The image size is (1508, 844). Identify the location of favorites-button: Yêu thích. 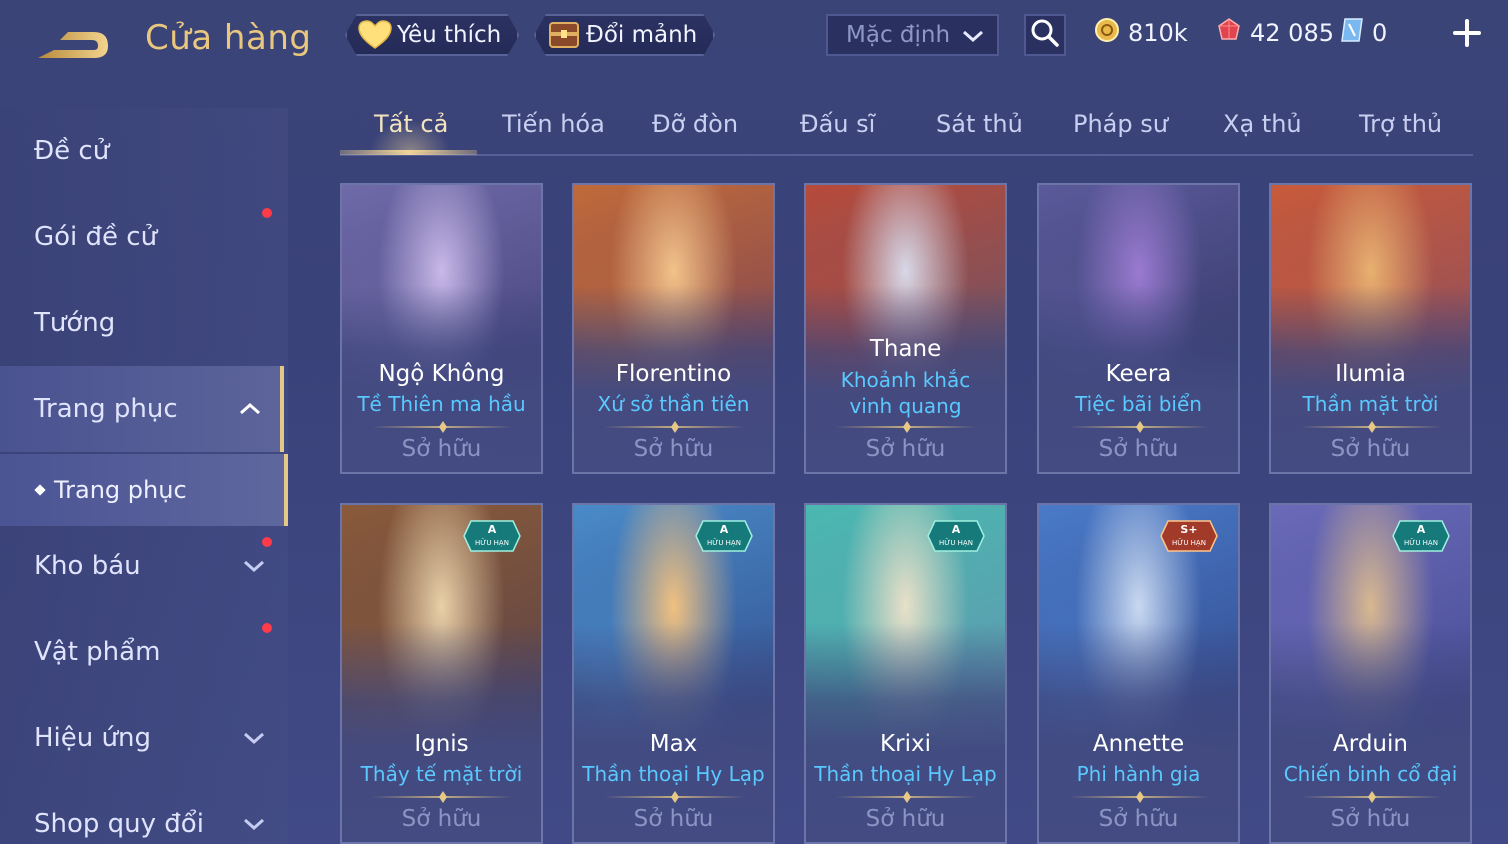
(432, 35).